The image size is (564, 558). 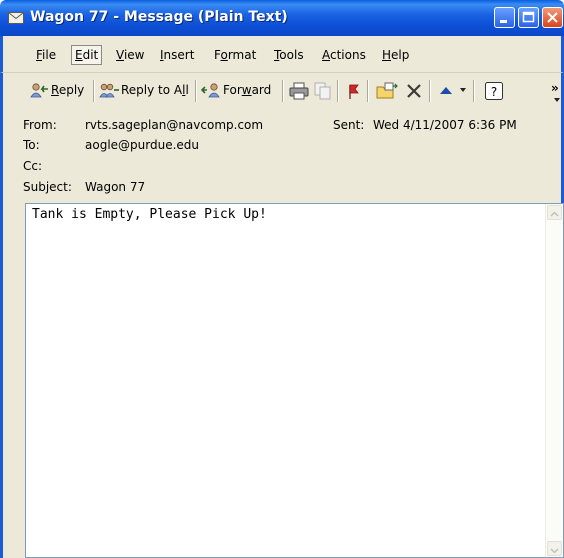 I want to click on menu-help-label: elp, so click(x=400, y=55).